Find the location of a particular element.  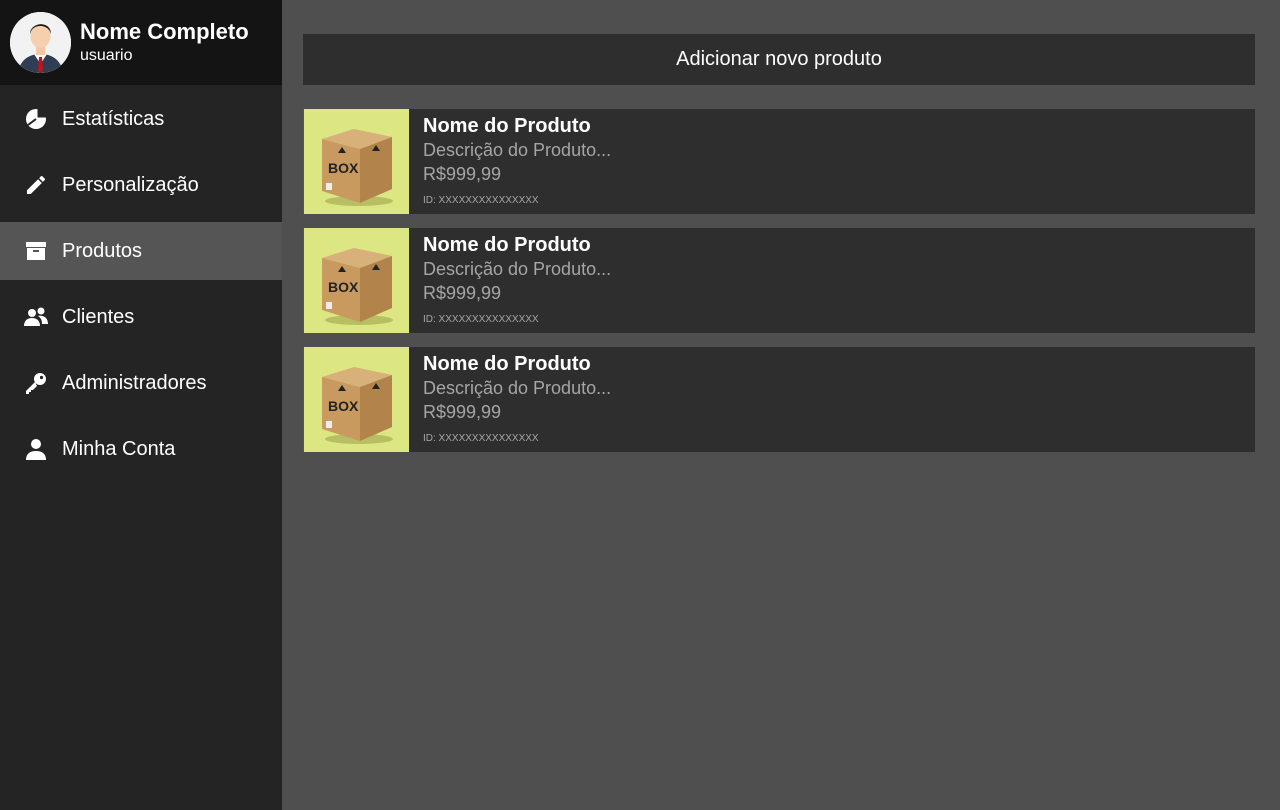

pencil-icon is located at coordinates (36, 185).